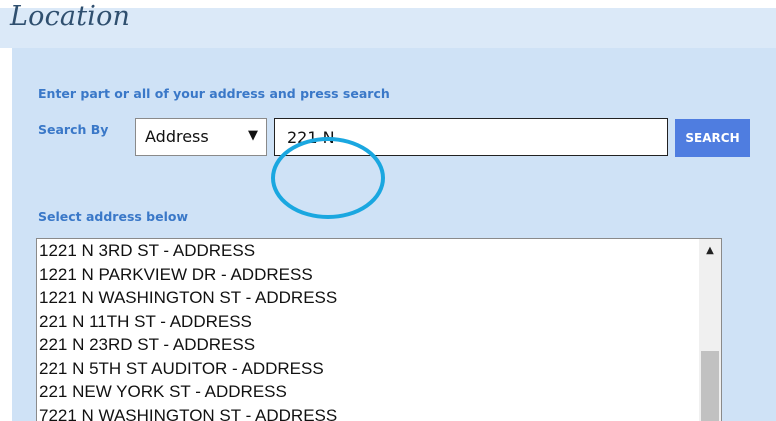 The width and height of the screenshot is (776, 421). What do you see at coordinates (177, 136) in the screenshot?
I see `search-by-selected-value: Address` at bounding box center [177, 136].